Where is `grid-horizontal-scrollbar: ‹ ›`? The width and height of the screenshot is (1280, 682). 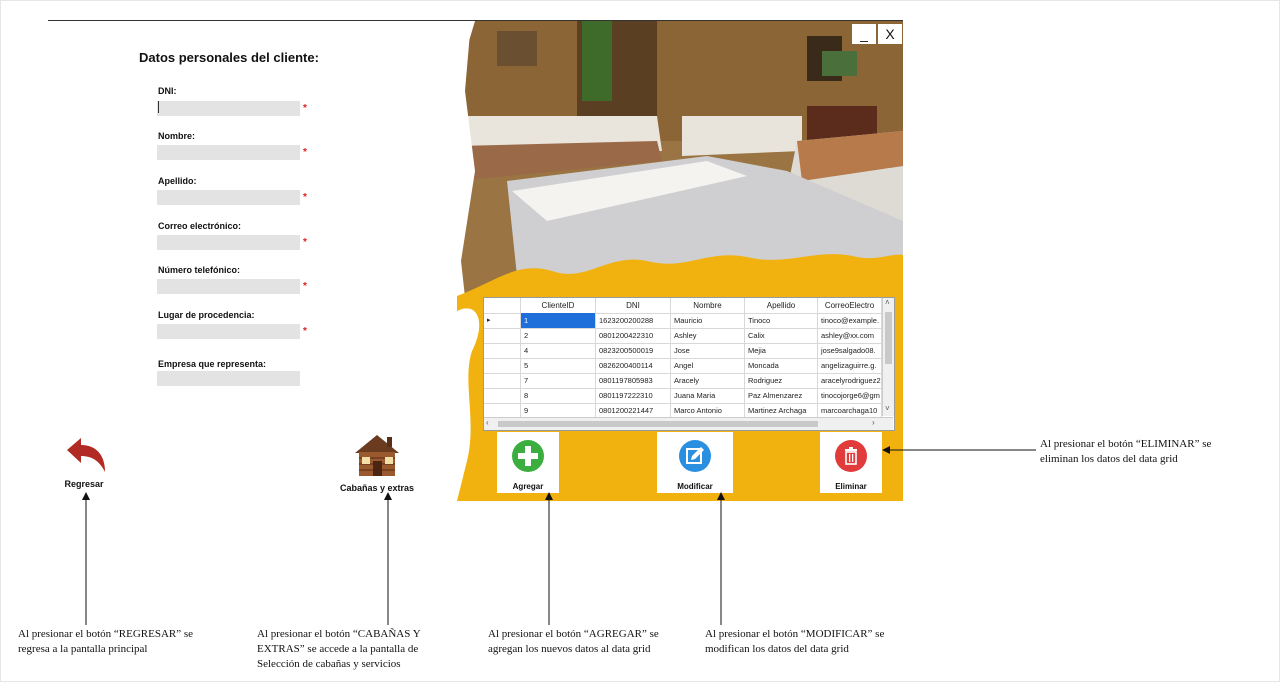
grid-horizontal-scrollbar: ‹ › is located at coordinates (688, 423).